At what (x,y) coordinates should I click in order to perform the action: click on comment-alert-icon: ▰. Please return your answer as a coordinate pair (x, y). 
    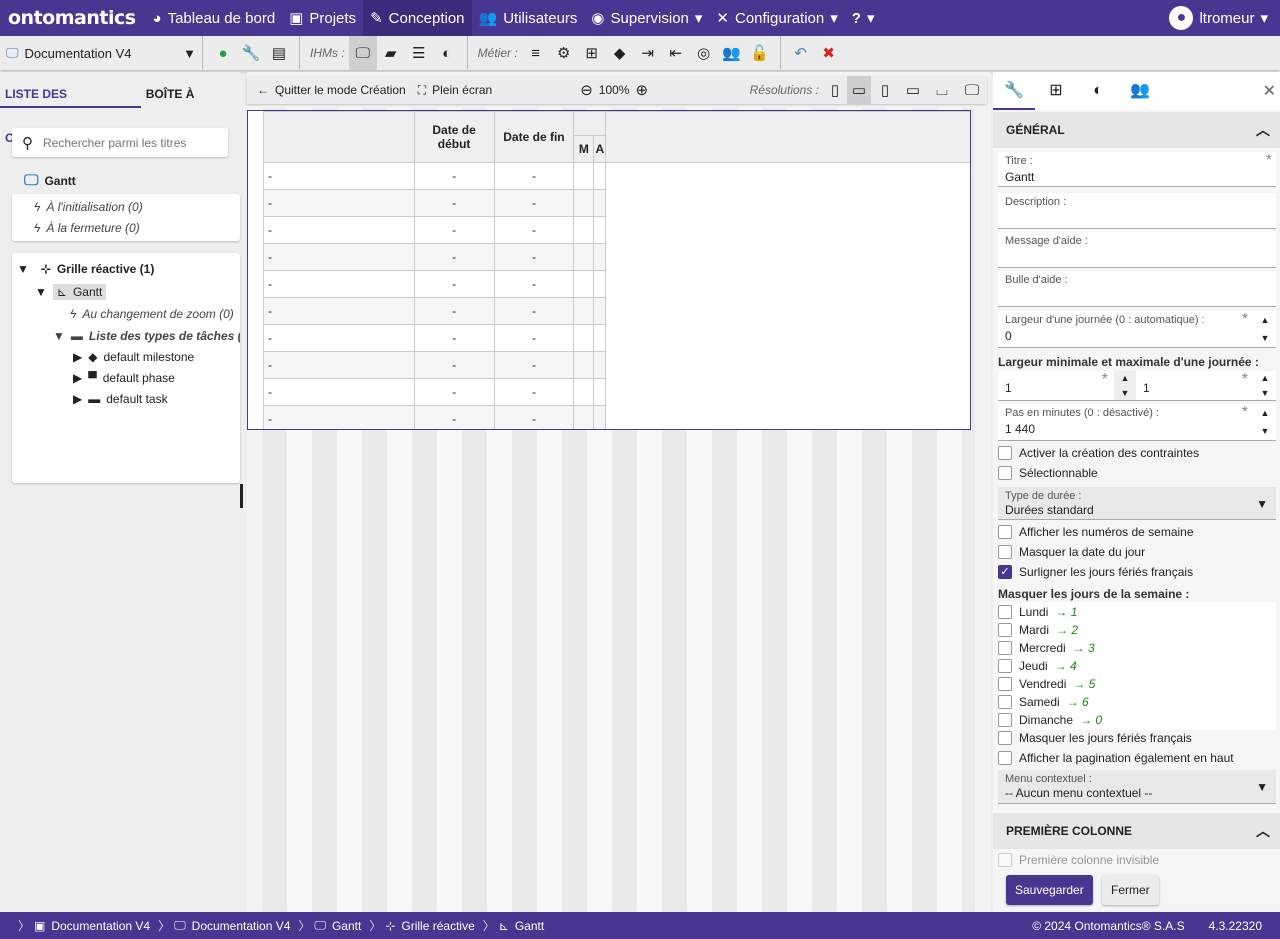
    Looking at the image, I should click on (391, 53).